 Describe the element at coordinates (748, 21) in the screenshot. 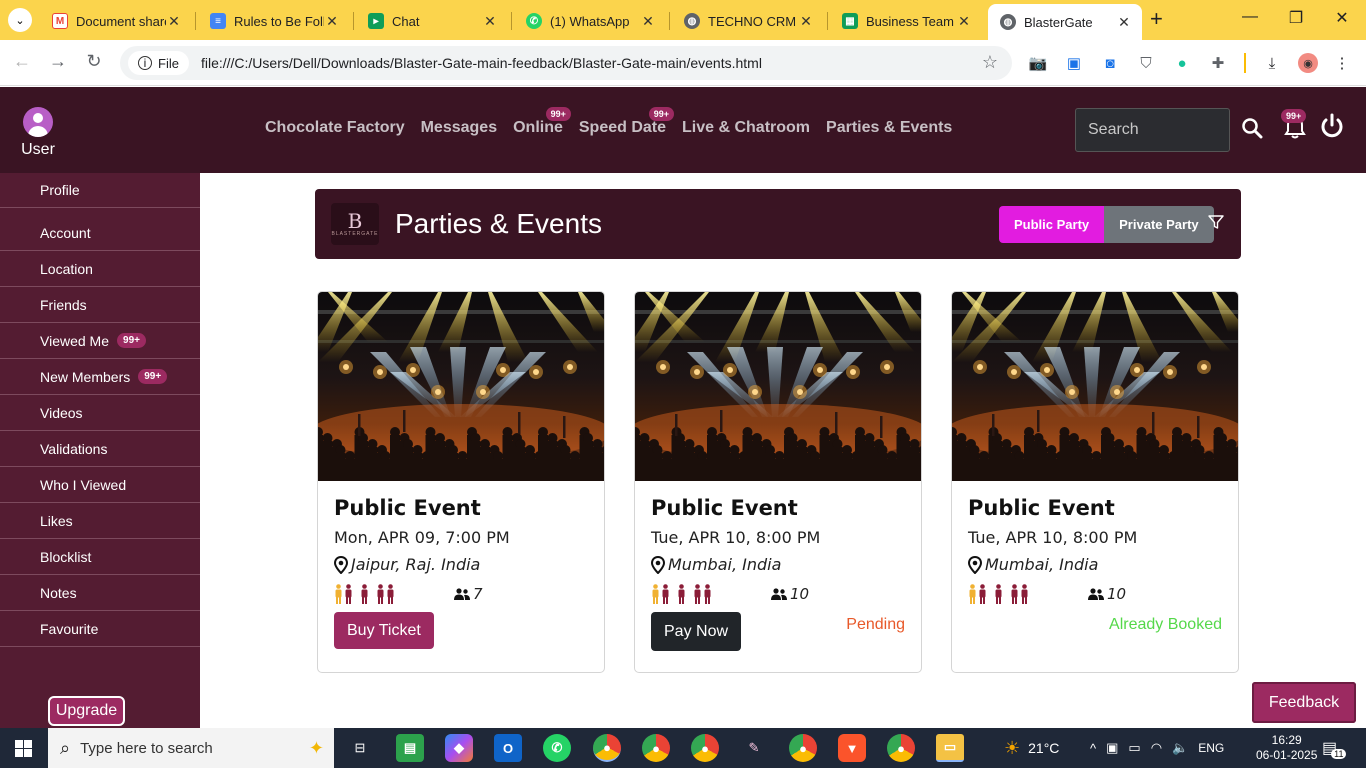

I see `browser-tab-4: ◍ TECHNO CRM ✕` at that location.